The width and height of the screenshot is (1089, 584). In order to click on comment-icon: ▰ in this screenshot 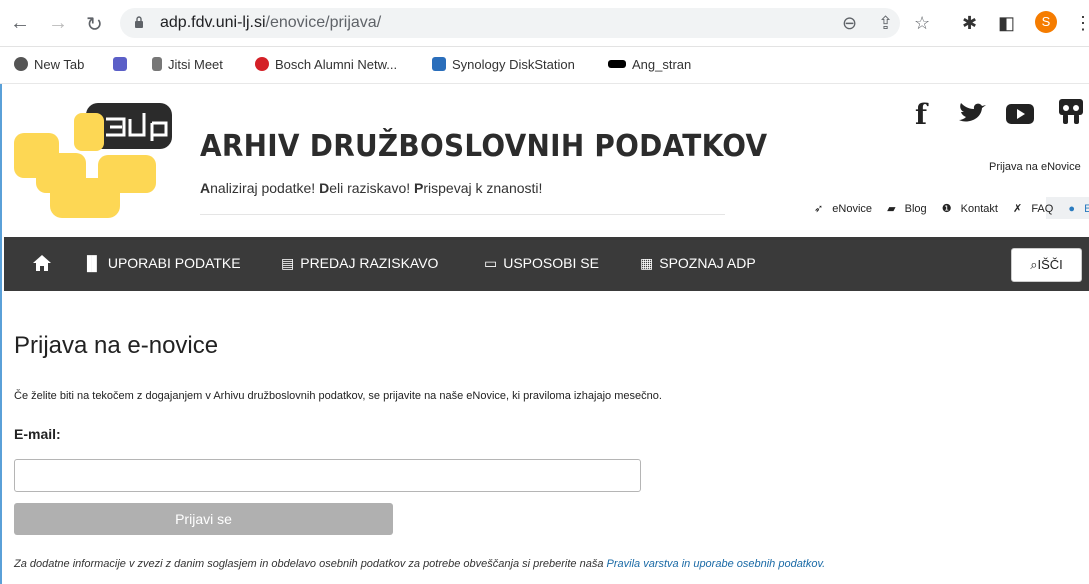, I will do `click(891, 209)`.